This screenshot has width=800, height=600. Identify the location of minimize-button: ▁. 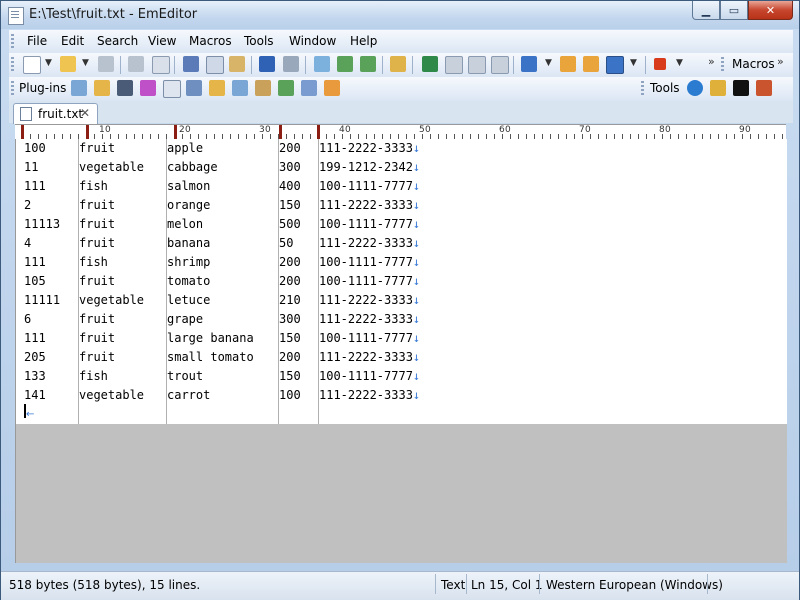
(706, 10).